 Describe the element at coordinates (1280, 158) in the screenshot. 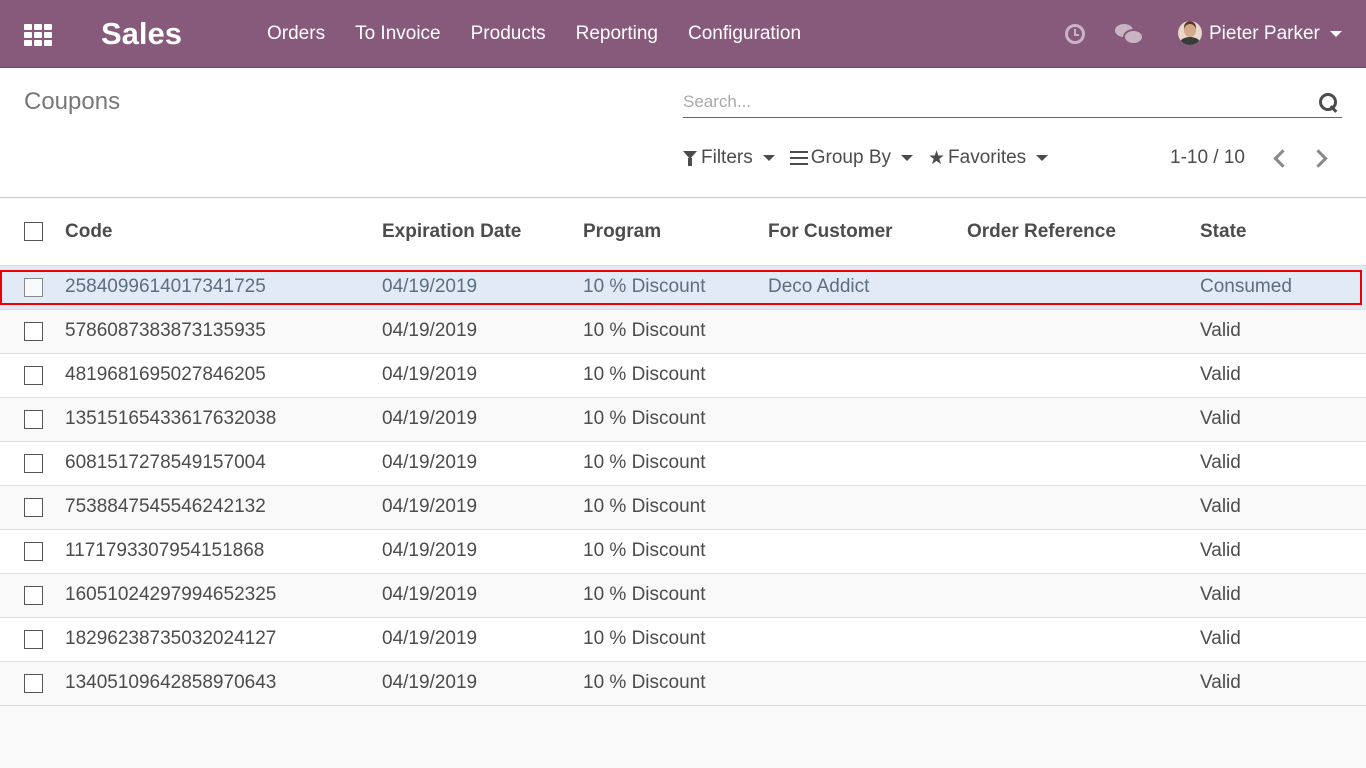

I see `pager-previous-icon` at that location.